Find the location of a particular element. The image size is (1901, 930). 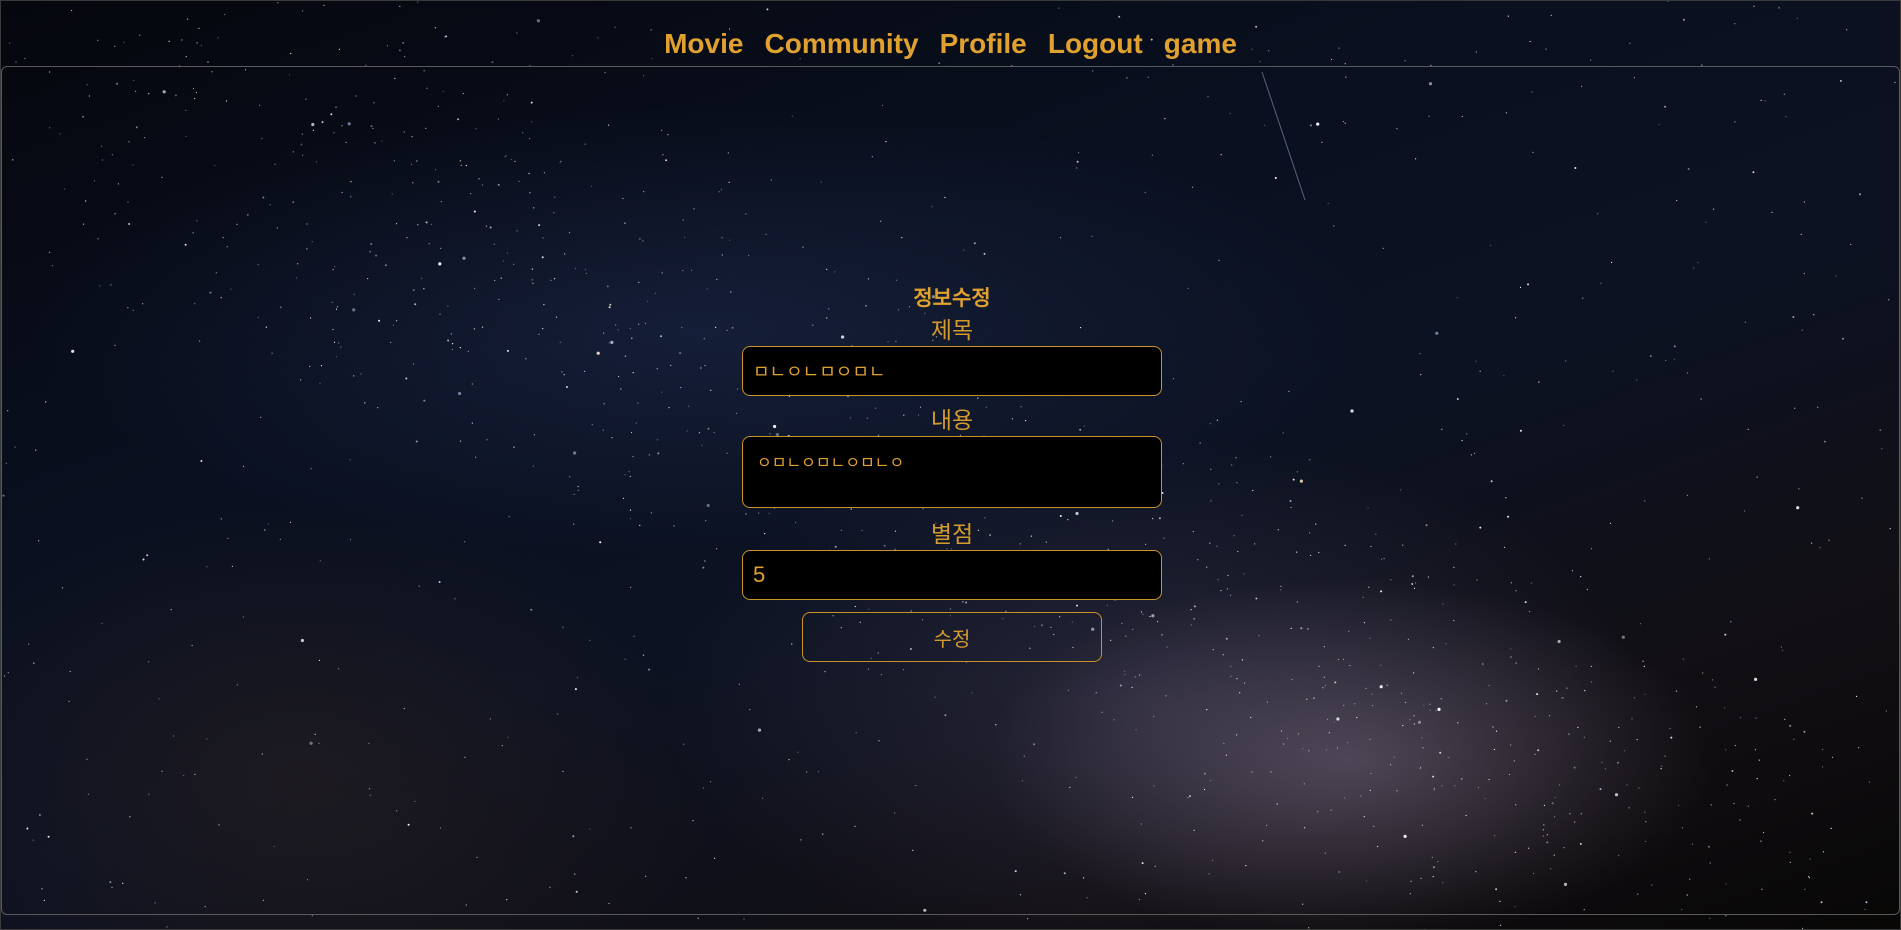

form-title: 정보수정 is located at coordinates (952, 298).